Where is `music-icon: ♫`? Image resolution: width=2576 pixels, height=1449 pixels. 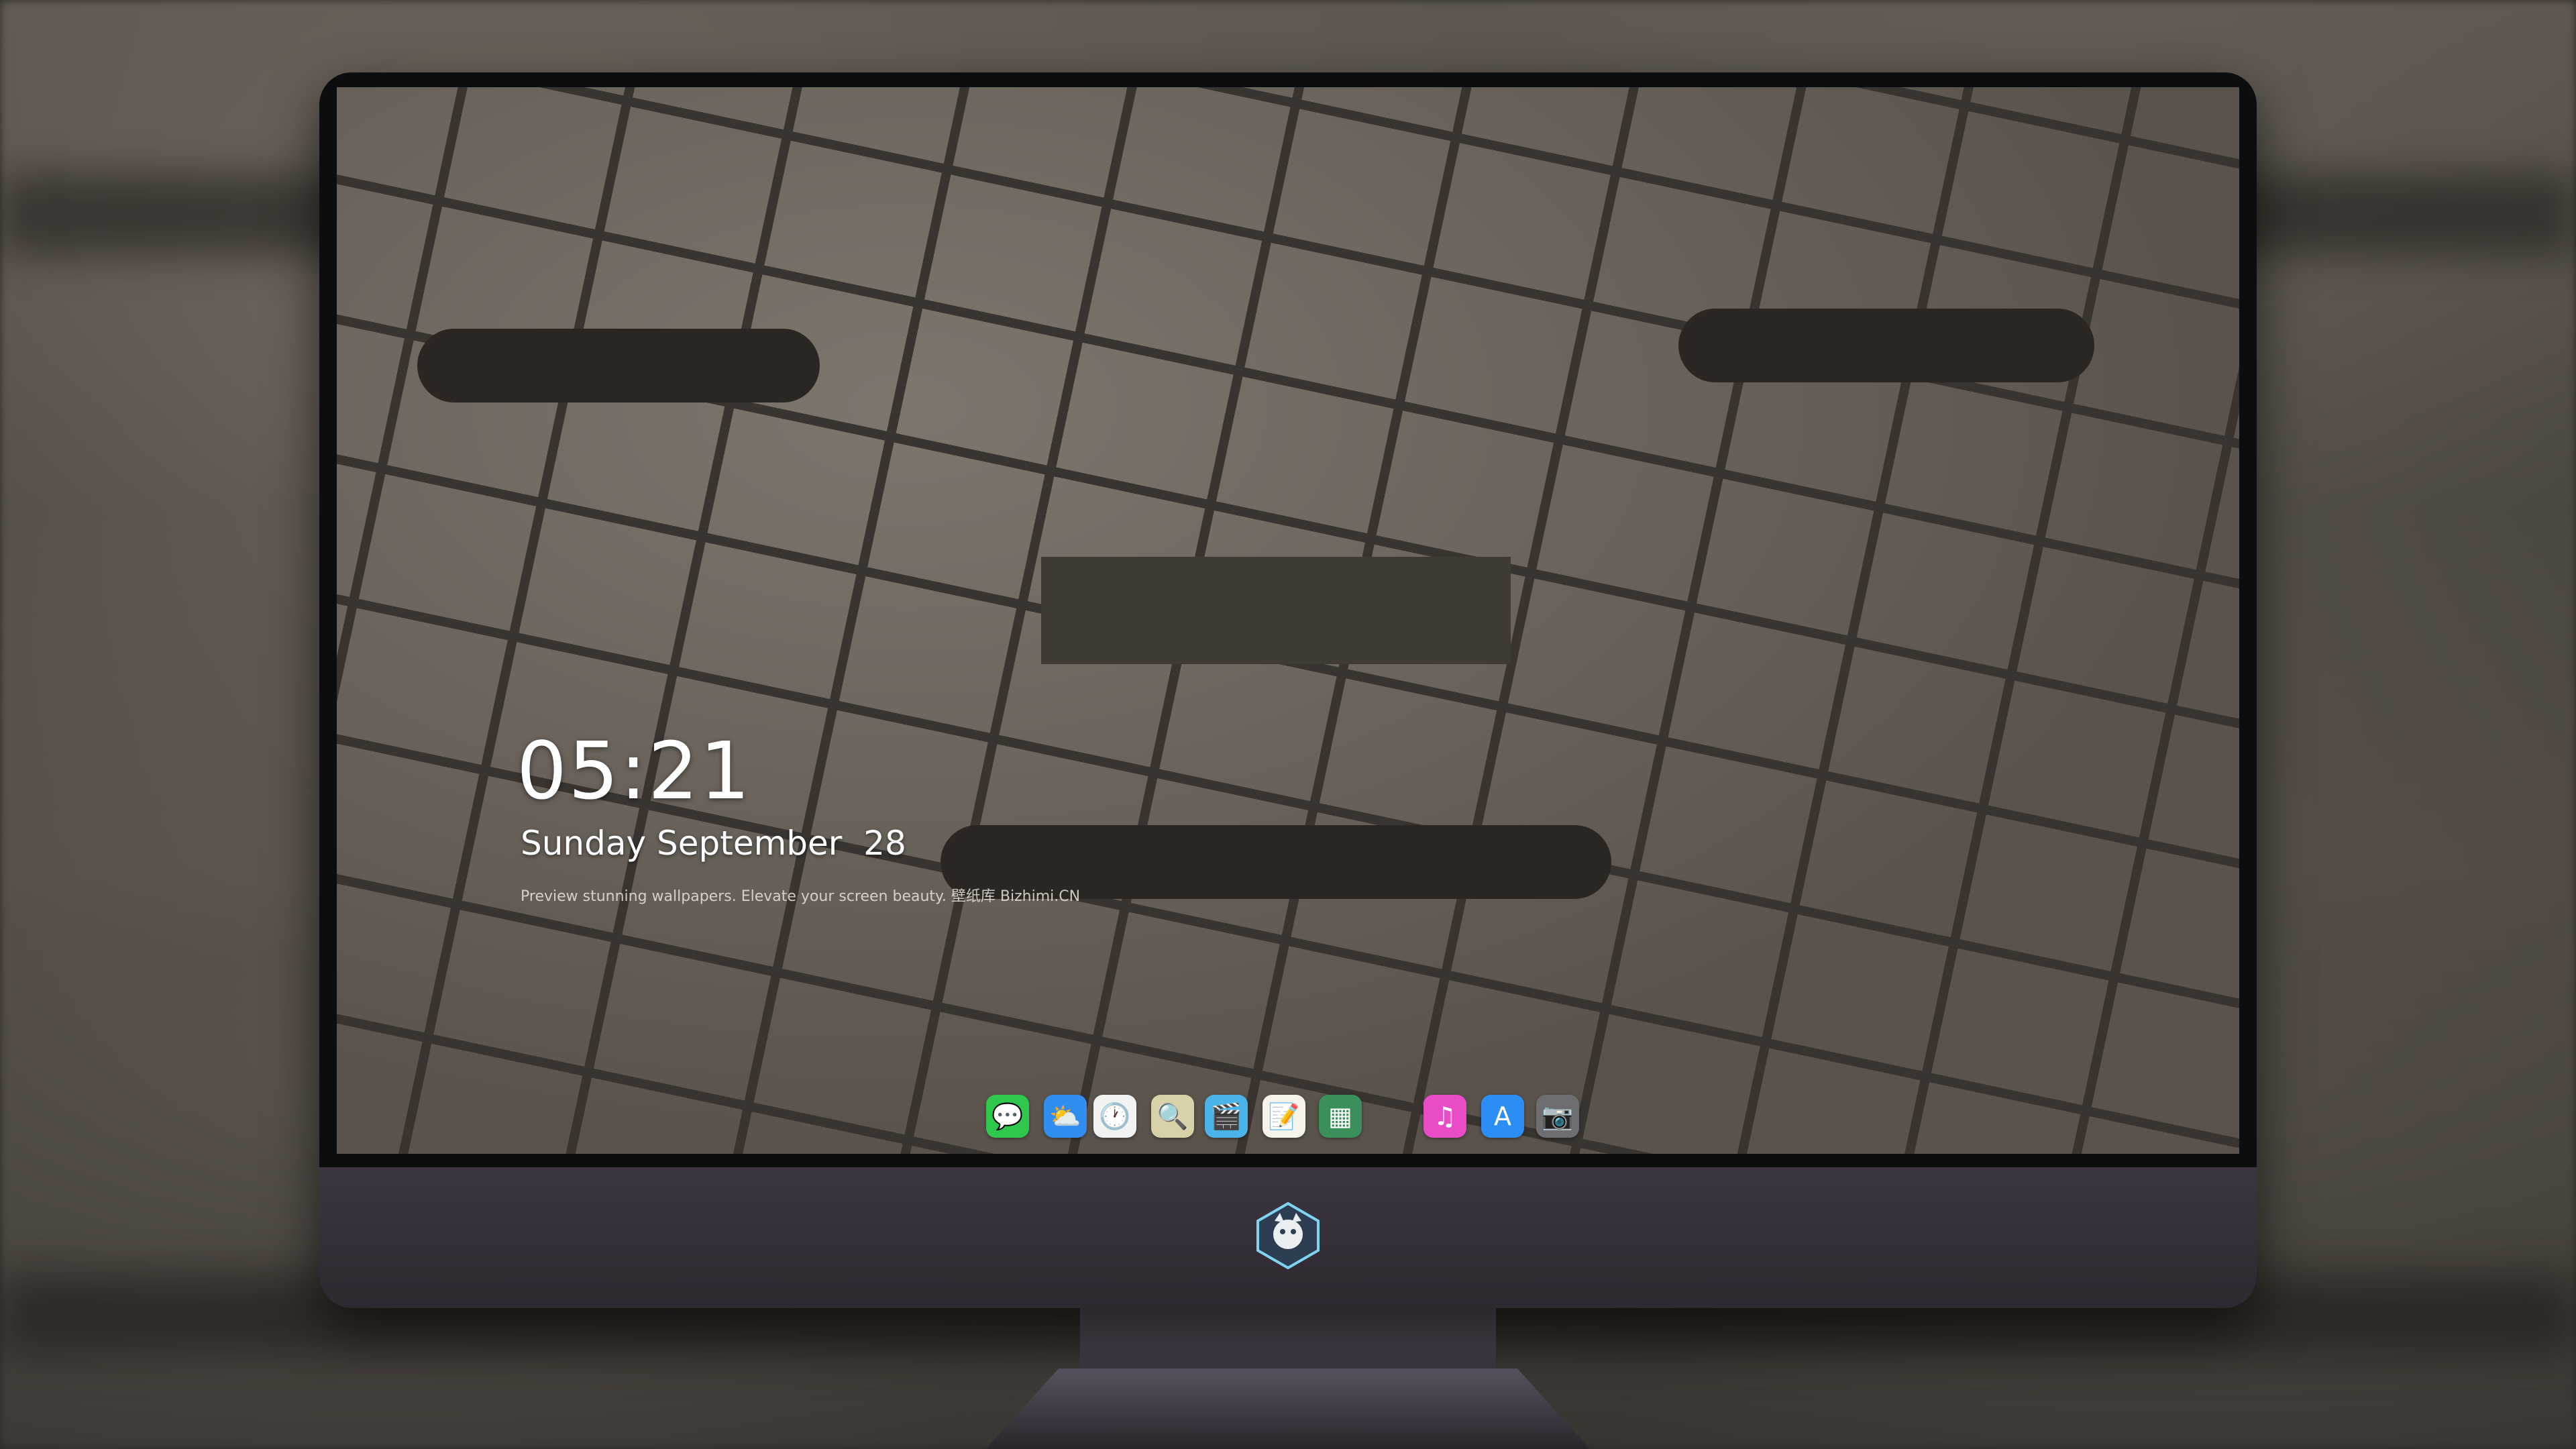 music-icon: ♫ is located at coordinates (1445, 1116).